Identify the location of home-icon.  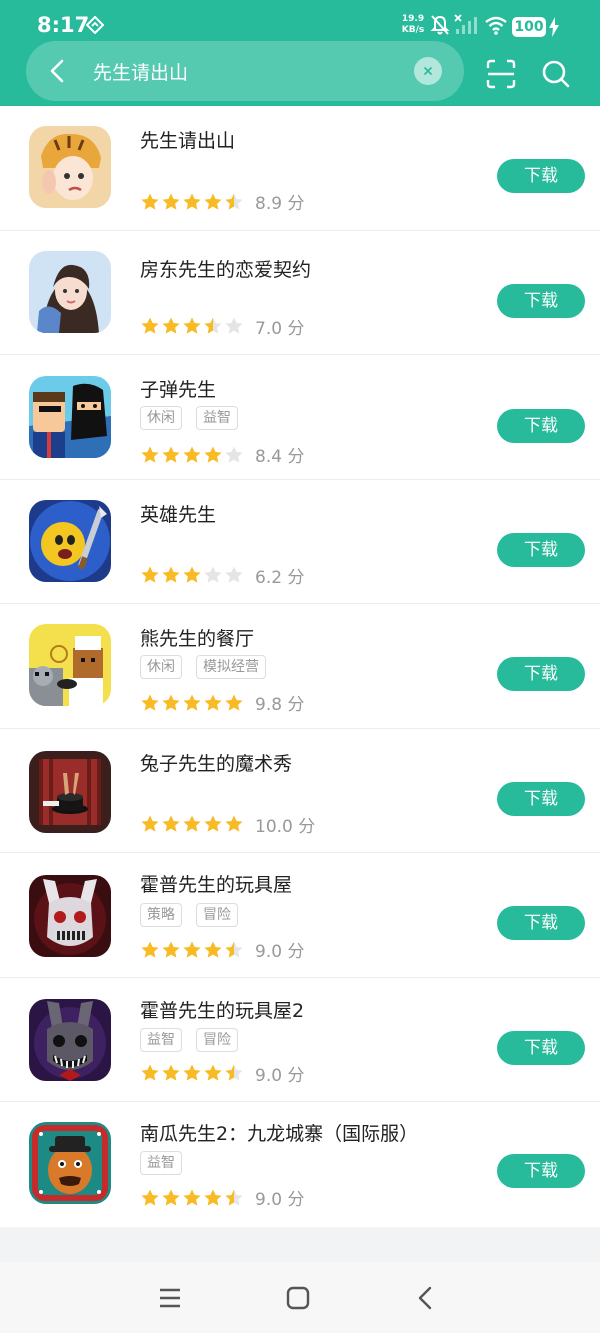
(298, 1298).